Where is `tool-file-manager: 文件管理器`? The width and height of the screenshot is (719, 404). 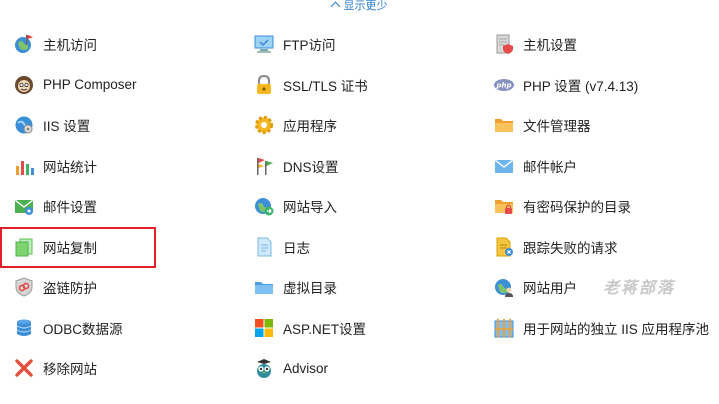
tool-file-manager: 文件管理器 is located at coordinates (599, 125).